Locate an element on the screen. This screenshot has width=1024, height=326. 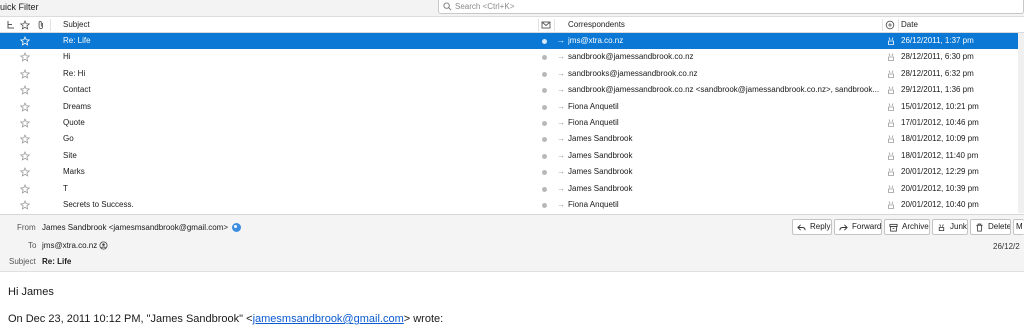
quote-email-link: jamesmsandbrook@gmail.com is located at coordinates (328, 319).